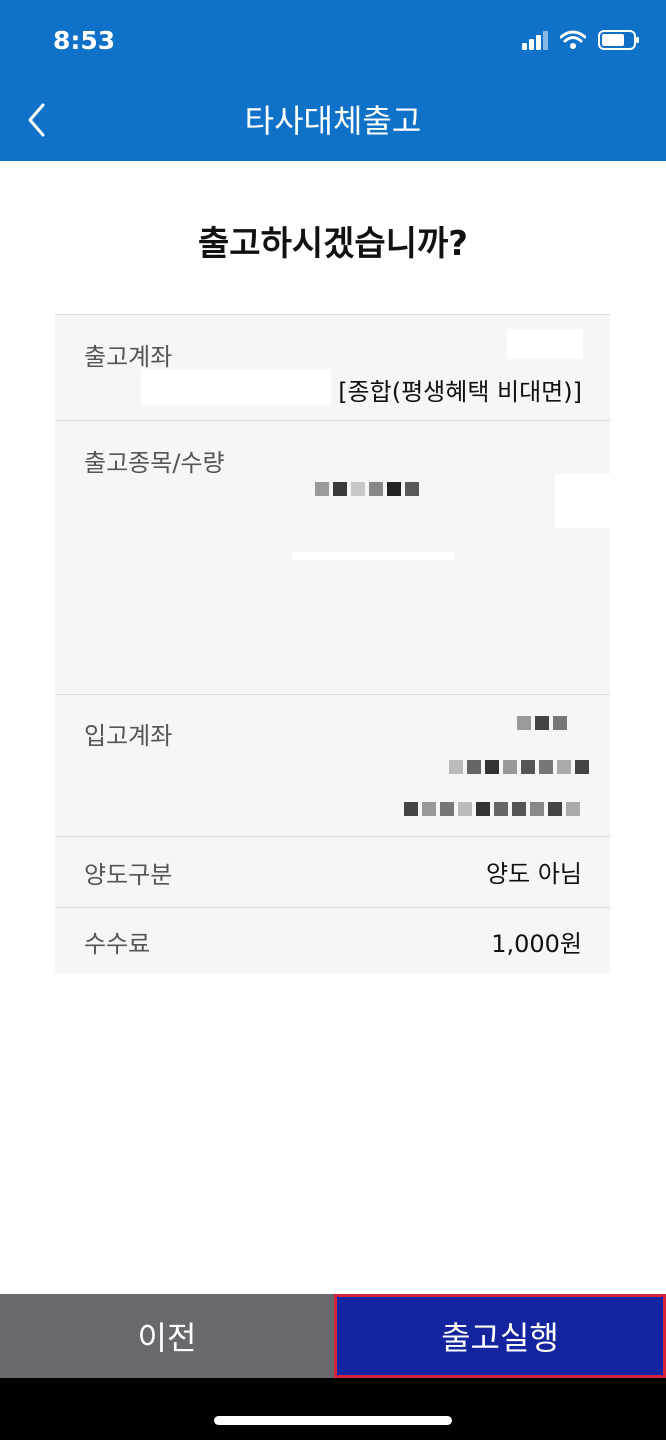  What do you see at coordinates (332, 765) in the screenshot?
I see `incoming-account-row: 입고계좌` at bounding box center [332, 765].